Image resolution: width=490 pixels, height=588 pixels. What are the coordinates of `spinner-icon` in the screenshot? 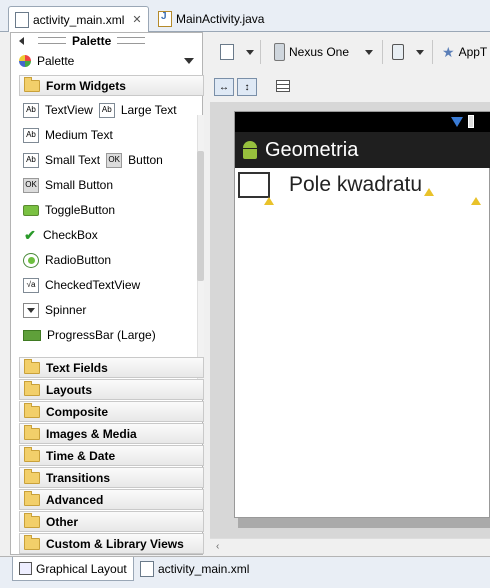 It's located at (31, 310).